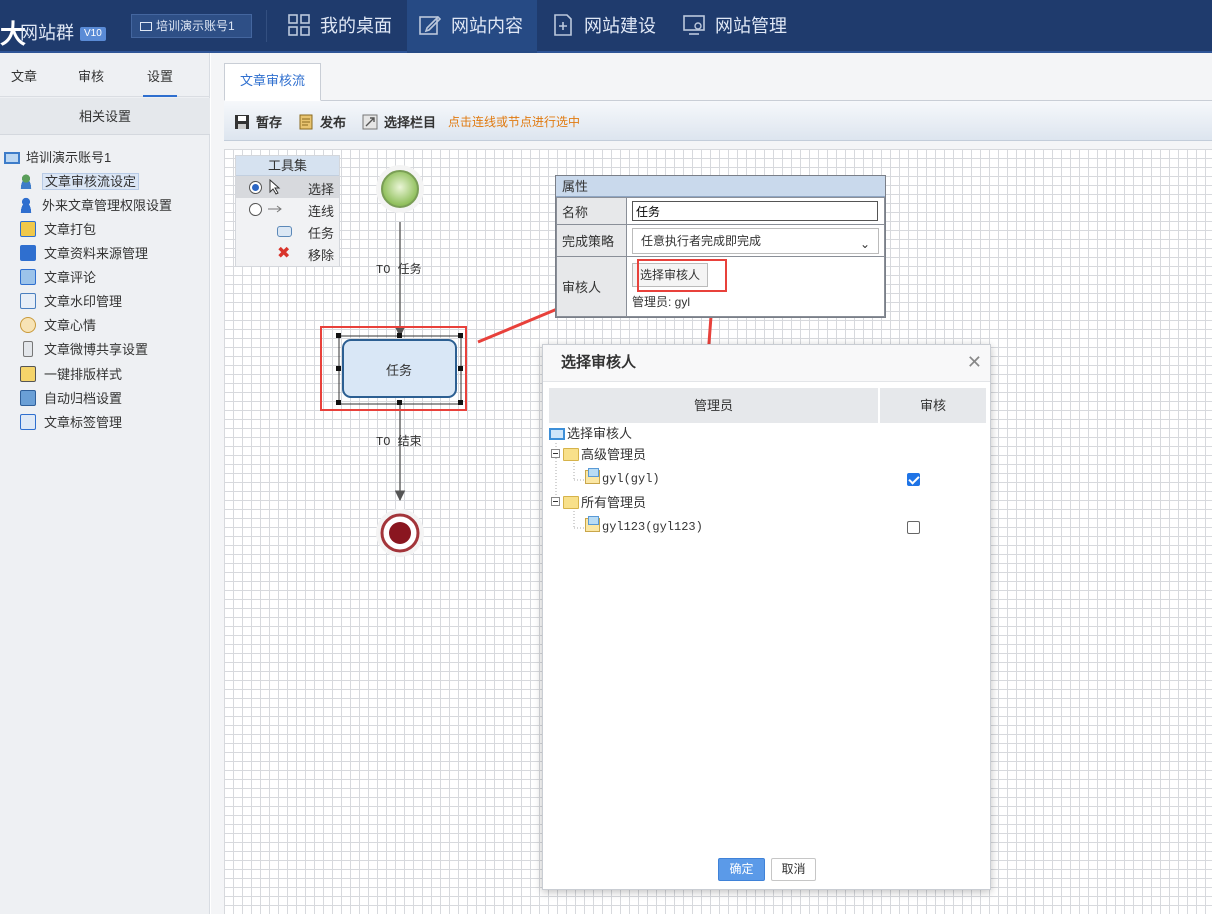 This screenshot has width=1212, height=914. Describe the element at coordinates (160, 81) in the screenshot. I see `sidebar-tab-settings: 设置` at that location.